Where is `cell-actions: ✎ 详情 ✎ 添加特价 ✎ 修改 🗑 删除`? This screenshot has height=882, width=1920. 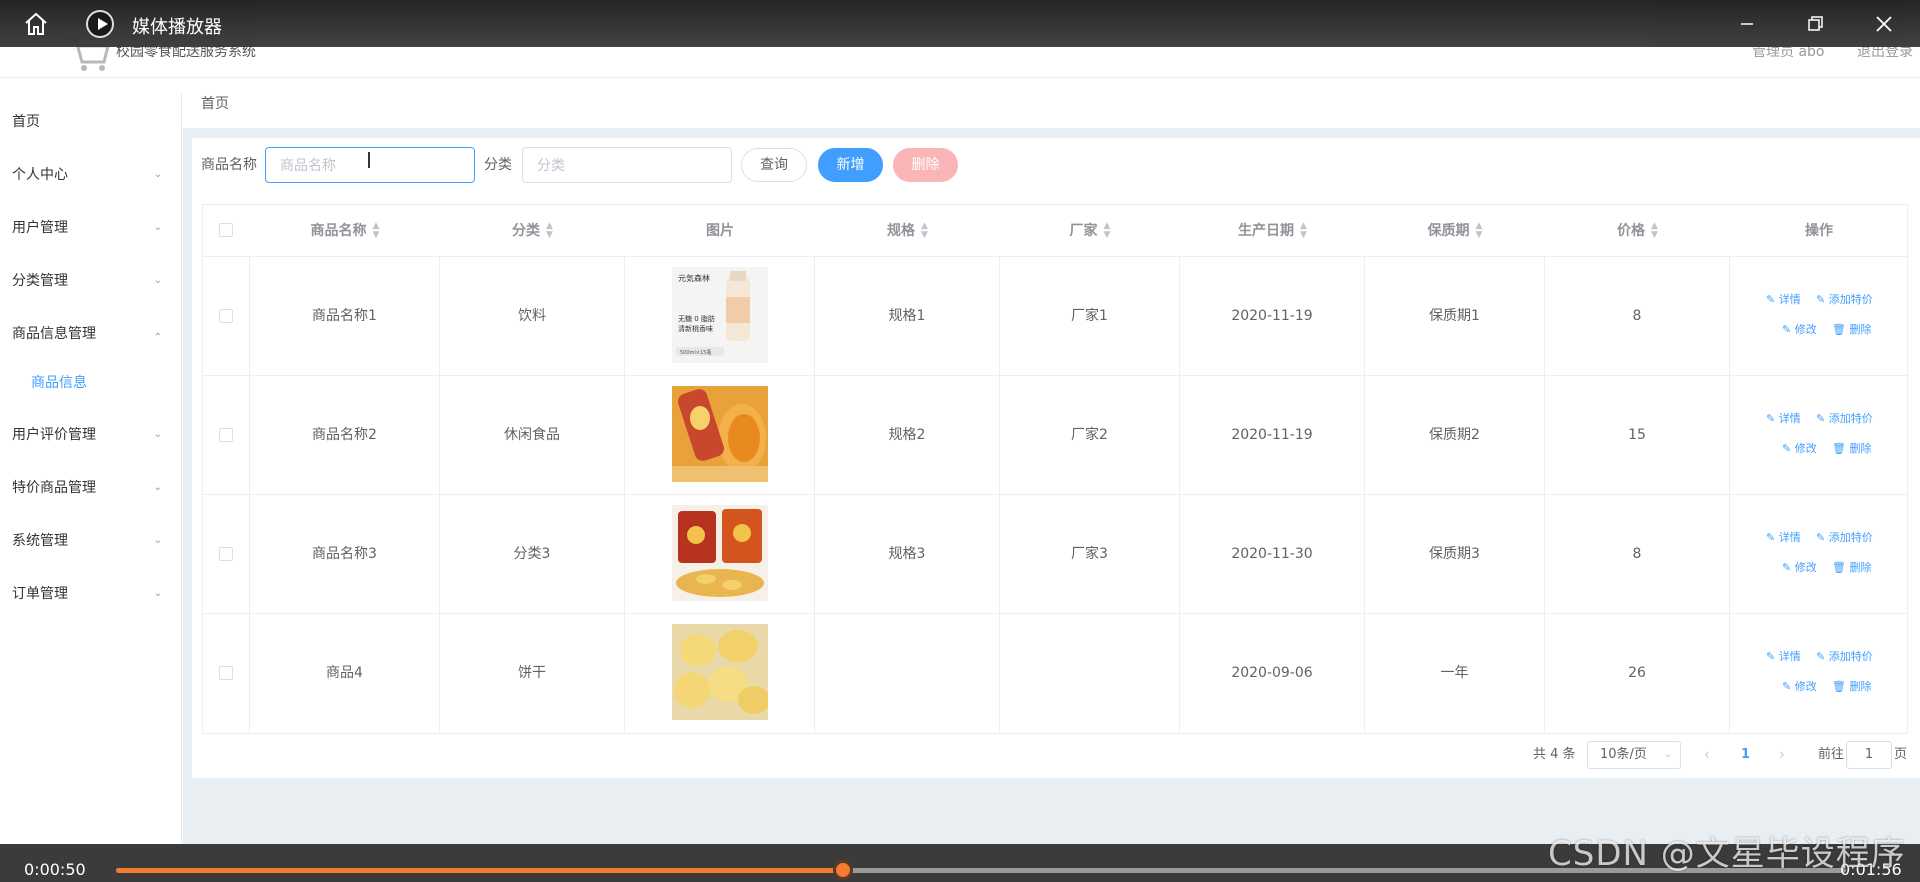 cell-actions: ✎ 详情 ✎ 添加特价 ✎ 修改 🗑 删除 is located at coordinates (1819, 435).